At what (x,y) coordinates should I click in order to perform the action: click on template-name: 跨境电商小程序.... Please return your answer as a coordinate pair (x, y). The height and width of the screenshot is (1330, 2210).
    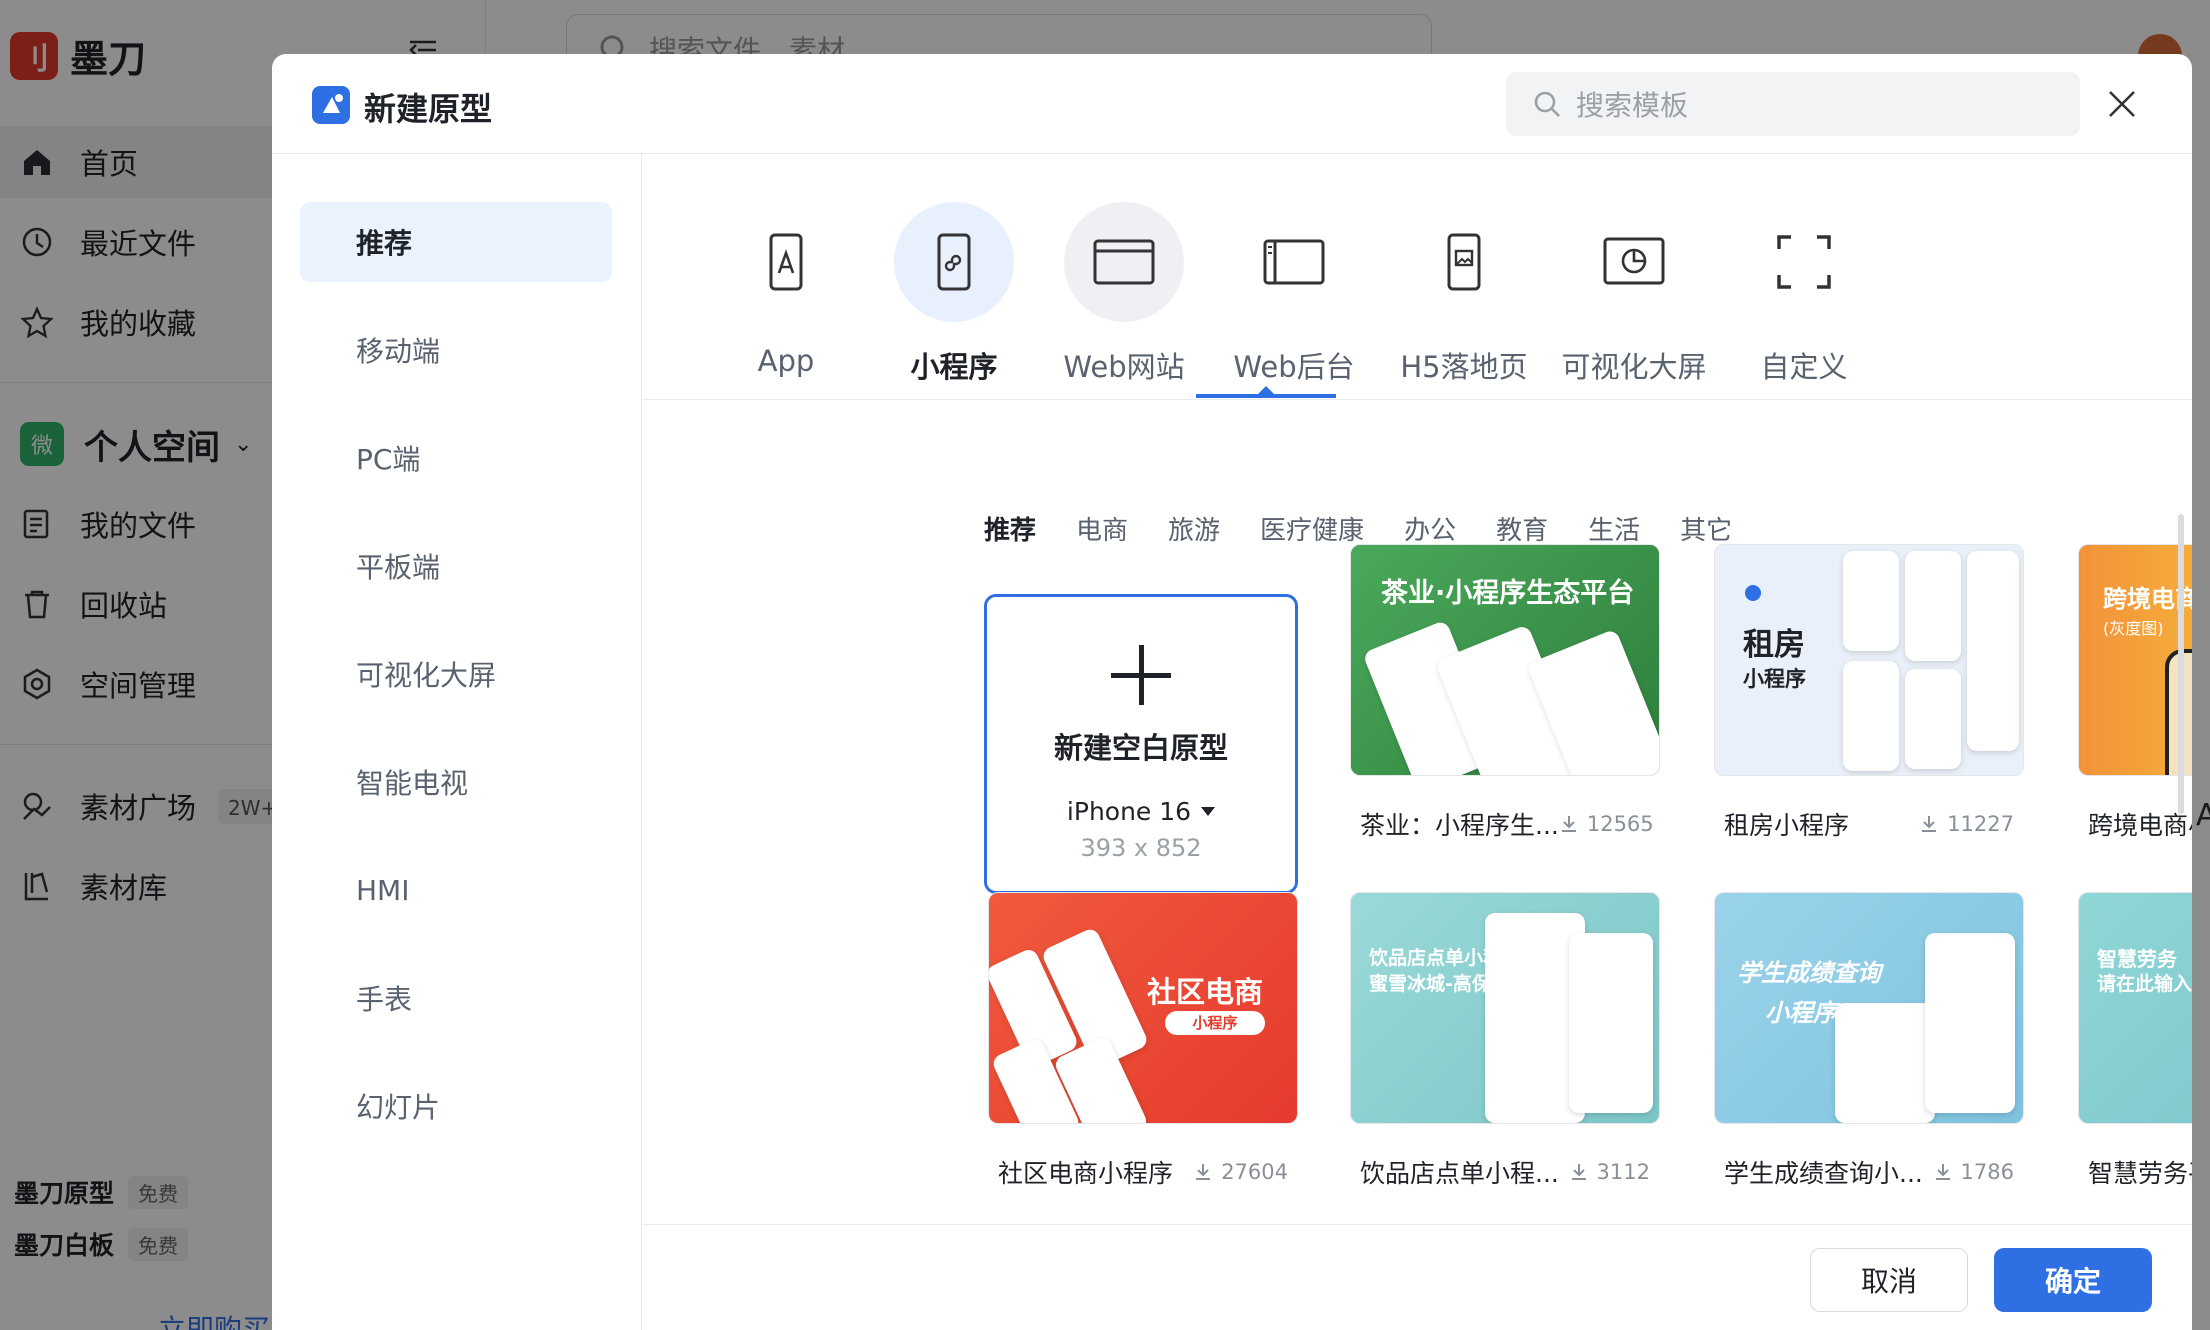
    Looking at the image, I should click on (2140, 825).